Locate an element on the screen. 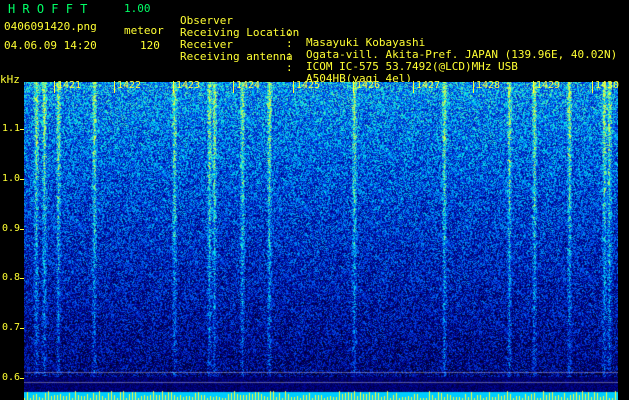 The image size is (629, 400). freq-tick-label: 0.9 is located at coordinates (11, 228).